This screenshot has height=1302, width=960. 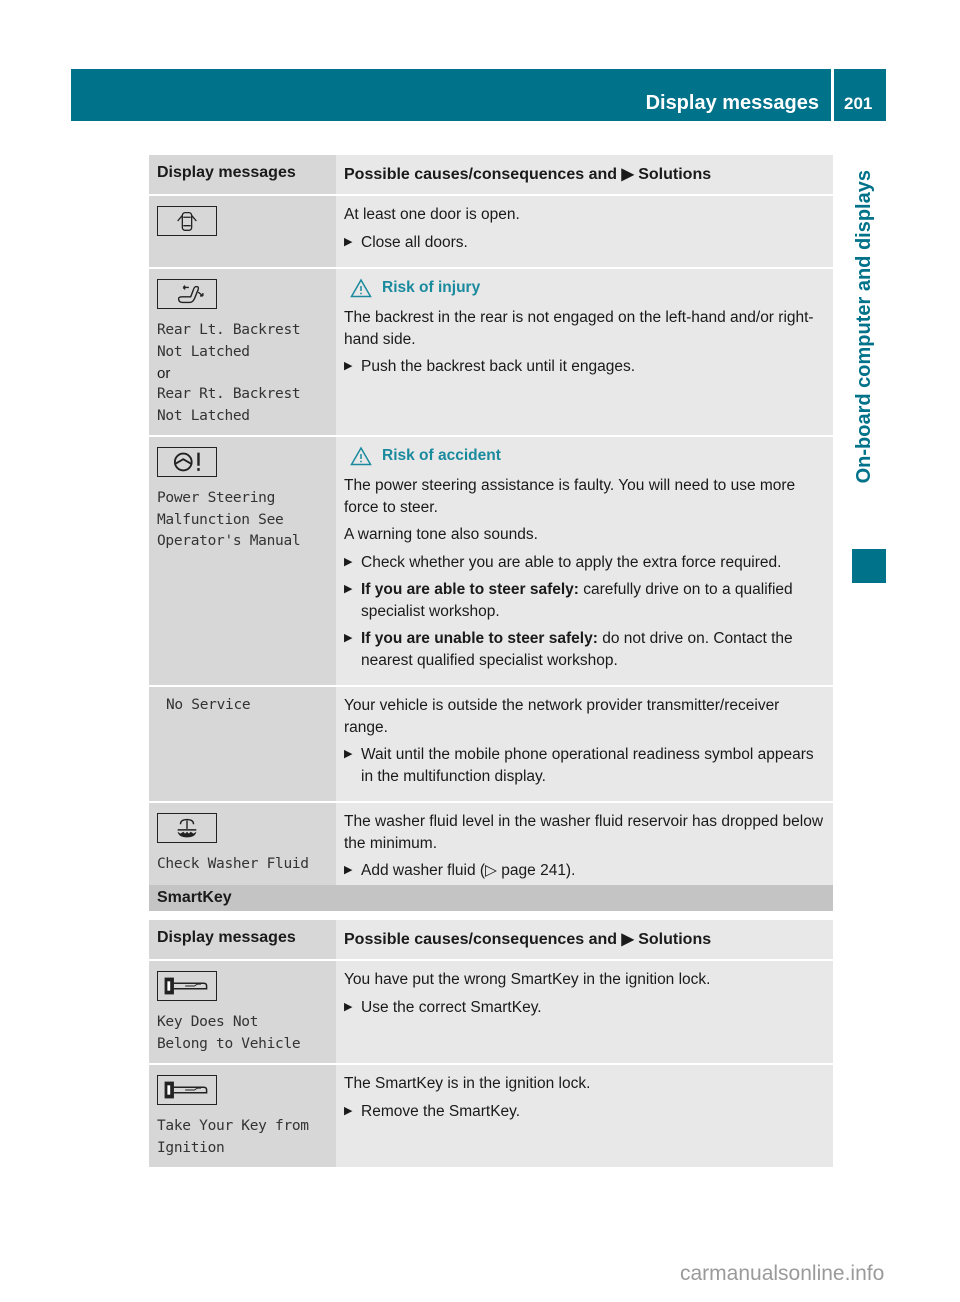 What do you see at coordinates (191, 1147) in the screenshot?
I see `display-message: Ignition` at bounding box center [191, 1147].